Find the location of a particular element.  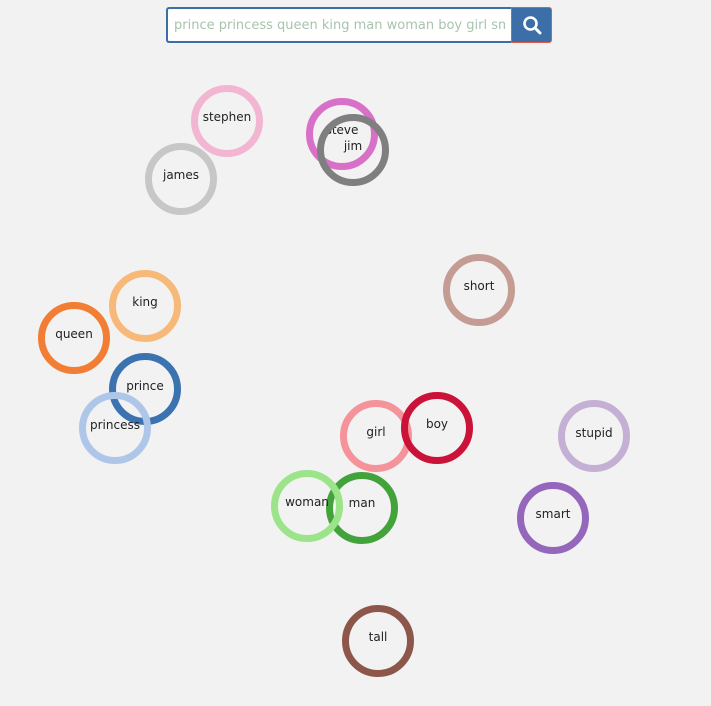

search-bar is located at coordinates (359, 25).